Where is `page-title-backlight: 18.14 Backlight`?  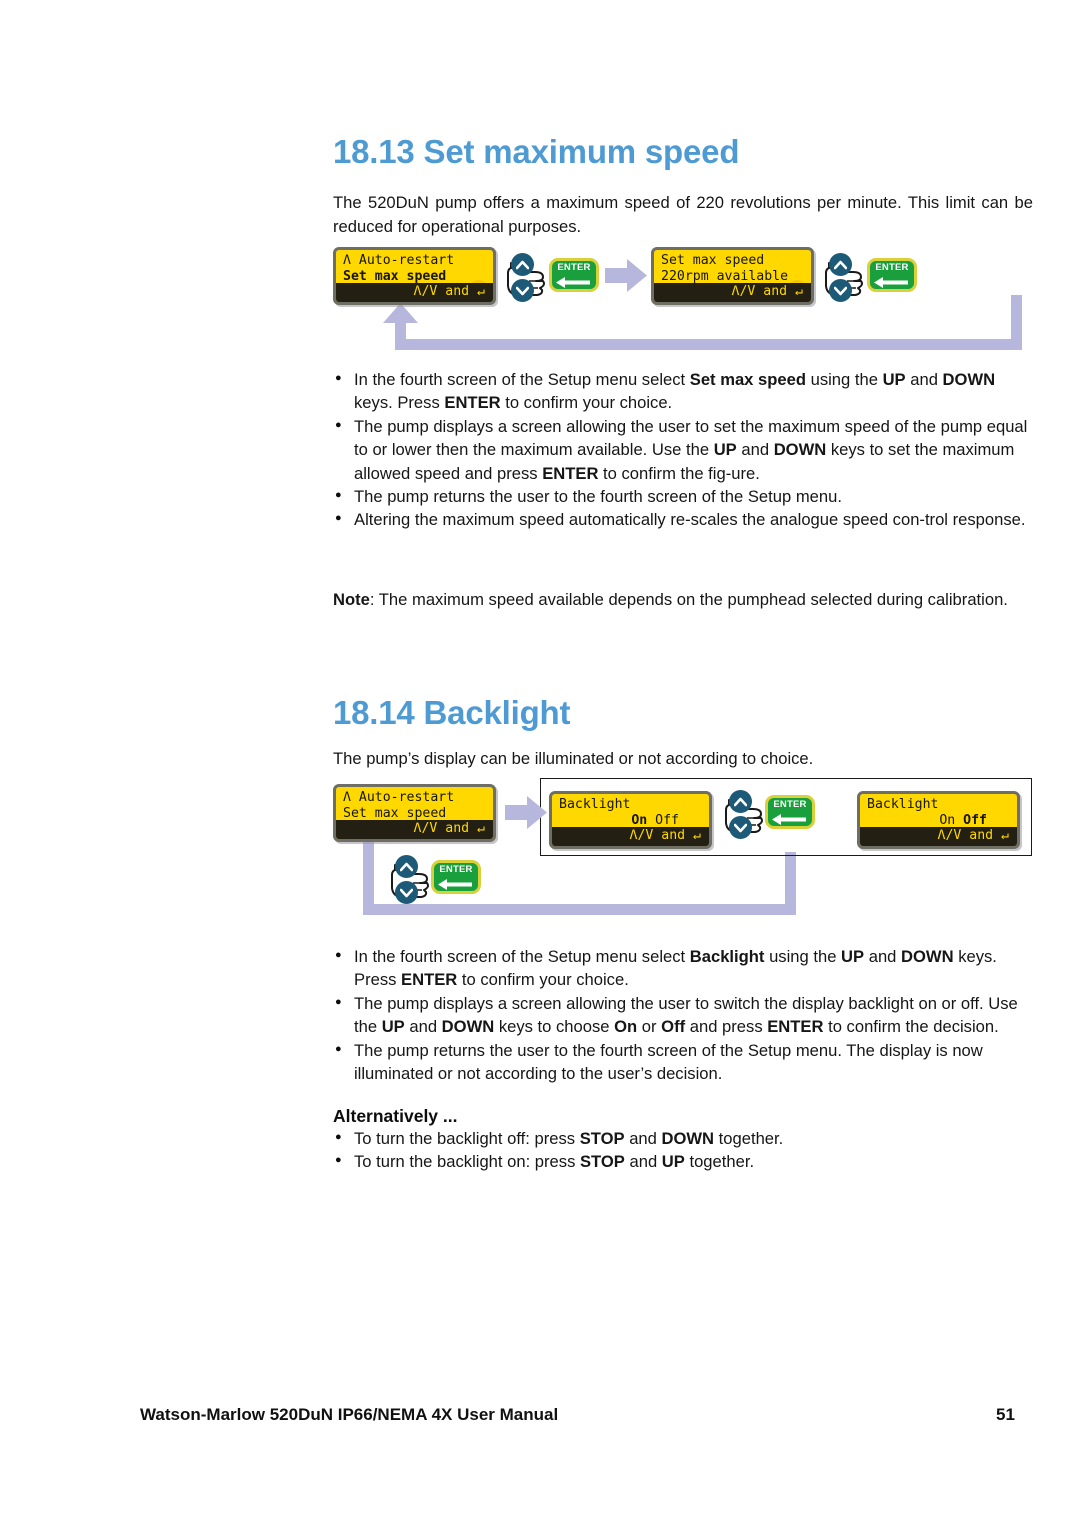
page-title-backlight: 18.14 Backlight is located at coordinates (452, 712).